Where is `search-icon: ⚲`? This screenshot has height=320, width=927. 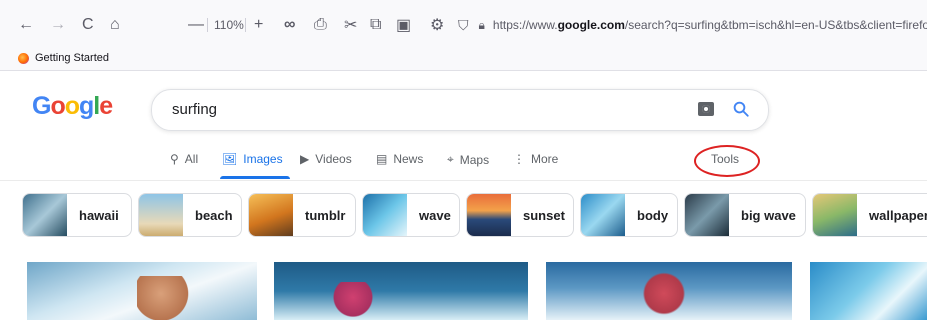 search-icon: ⚲ is located at coordinates (174, 159).